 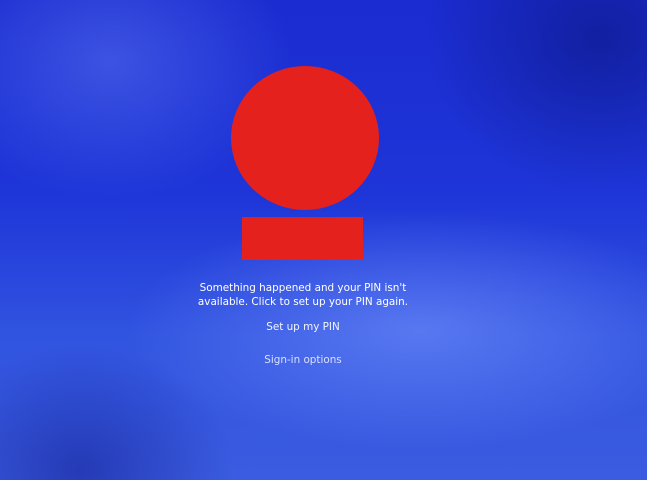 What do you see at coordinates (303, 288) in the screenshot?
I see `pin-error-line-1: Something happened and your PIN isn't` at bounding box center [303, 288].